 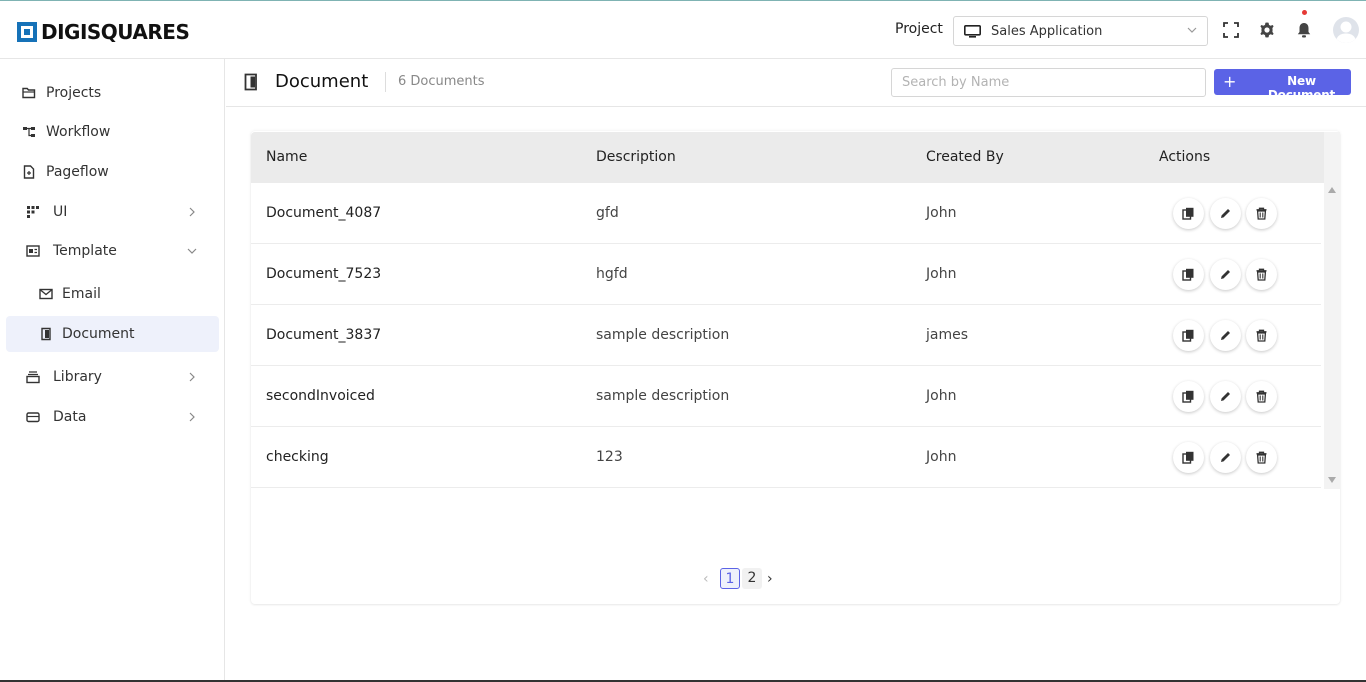 I want to click on document-name: Document_4087, so click(x=323, y=213).